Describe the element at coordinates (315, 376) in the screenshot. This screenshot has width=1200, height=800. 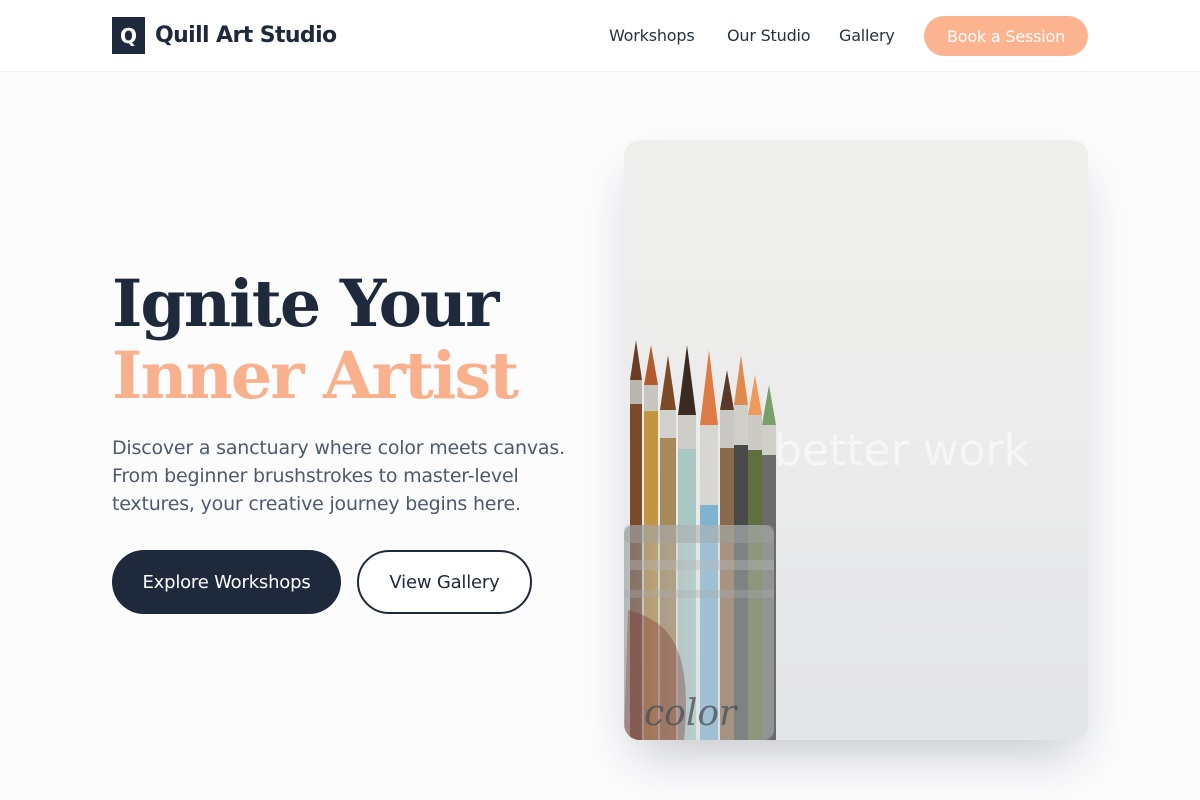
I see `hero-title-line2: Inner Artist` at that location.